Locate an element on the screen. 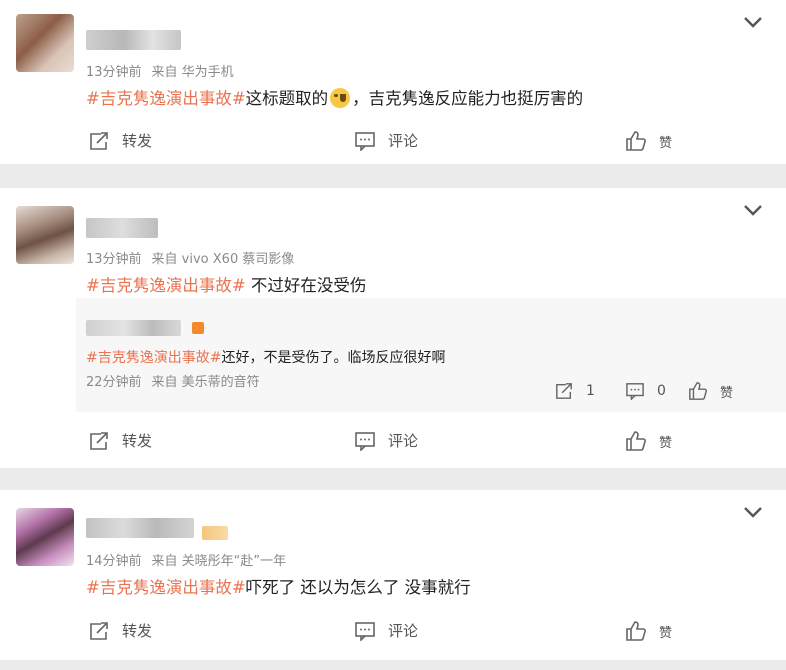  comment-meta: 13分钟前 来自 vivo X60 蔡司影像 is located at coordinates (190, 257).